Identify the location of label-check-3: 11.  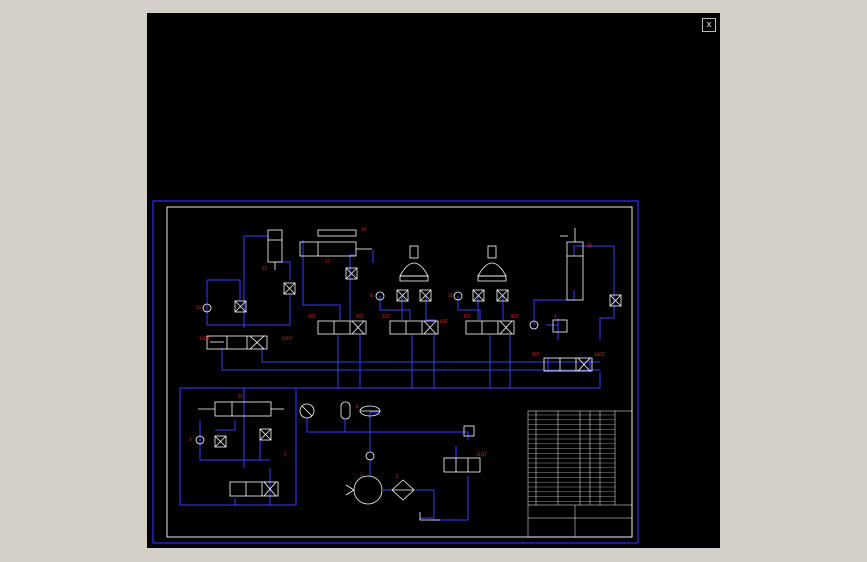
(451, 295).